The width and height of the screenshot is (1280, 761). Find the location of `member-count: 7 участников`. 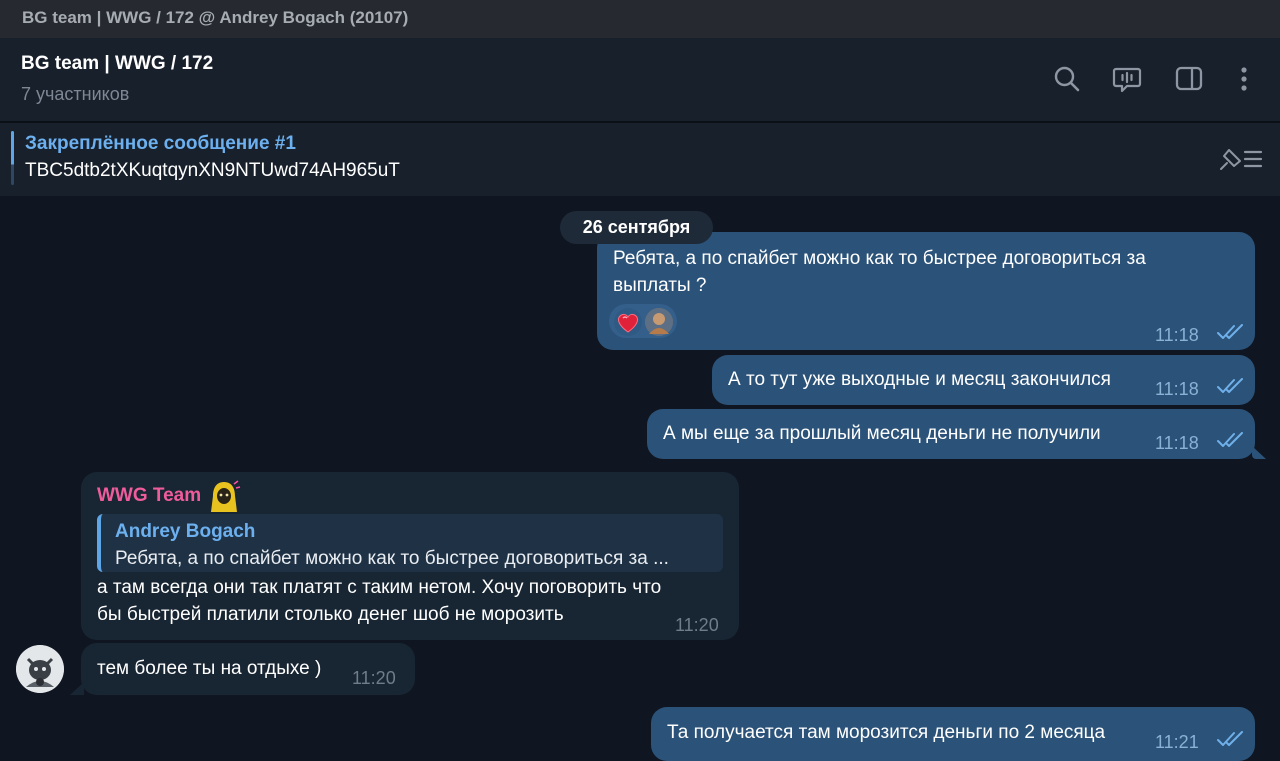

member-count: 7 участников is located at coordinates (75, 94).